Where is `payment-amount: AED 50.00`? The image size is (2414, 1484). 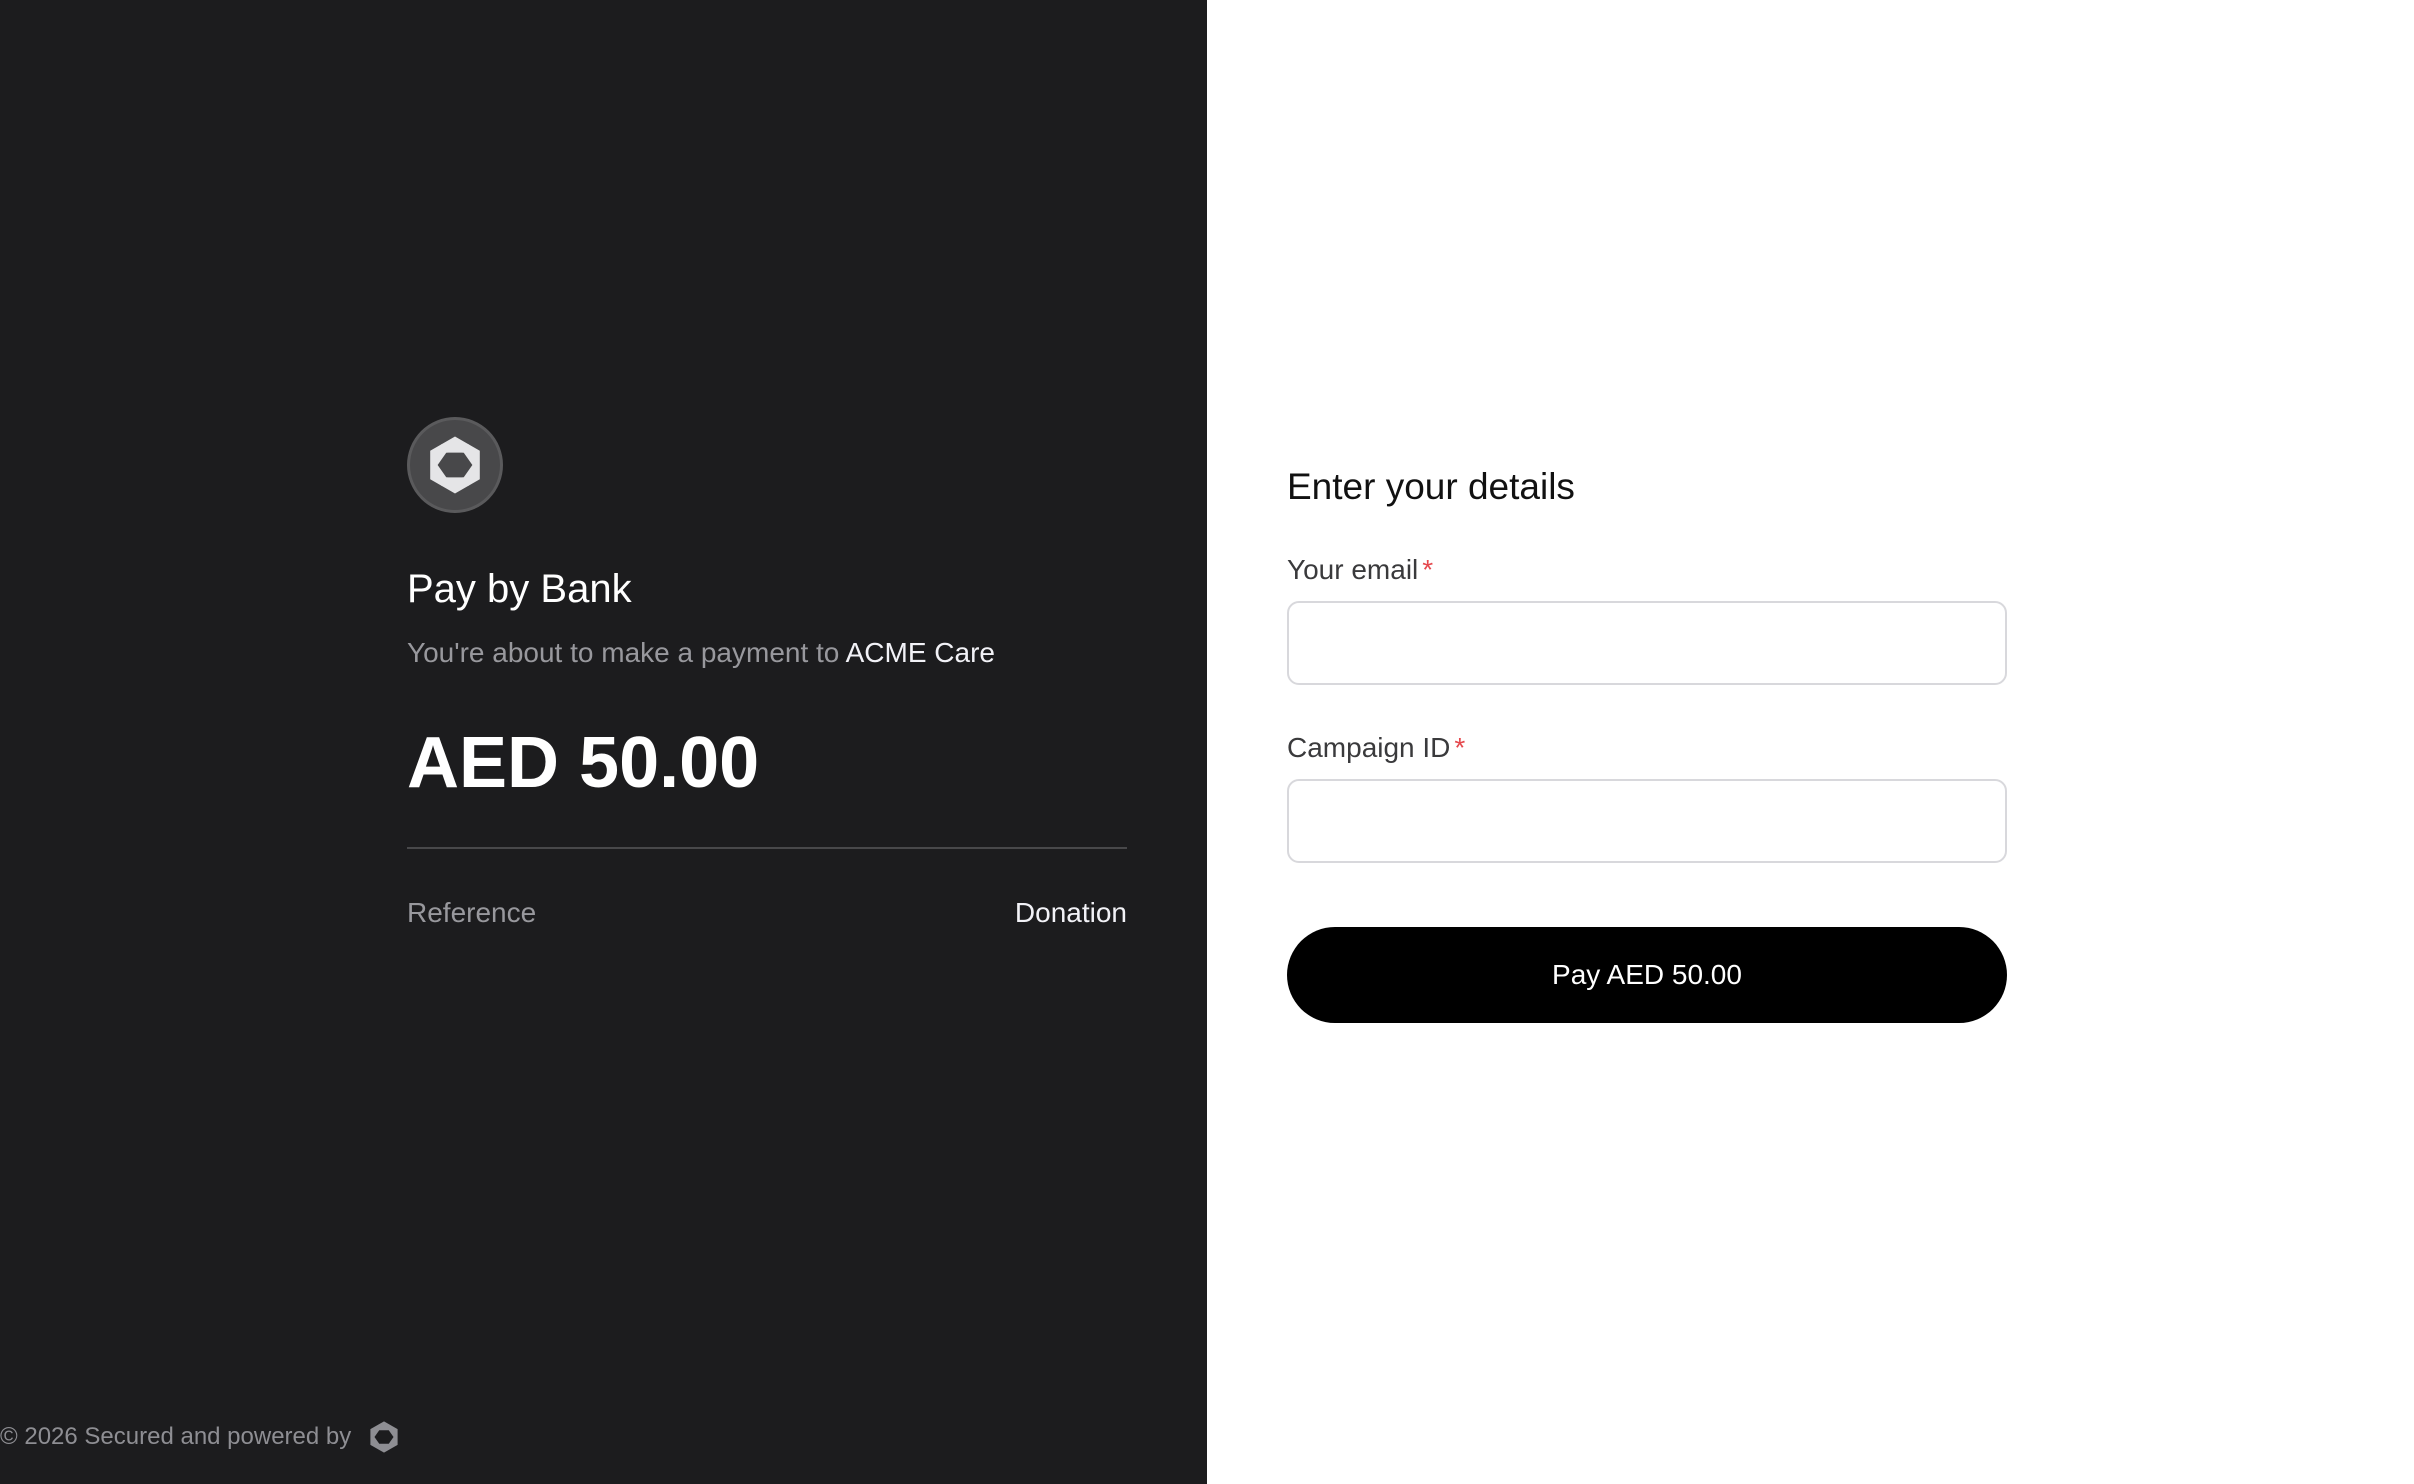
payment-amount: AED 50.00 is located at coordinates (583, 763).